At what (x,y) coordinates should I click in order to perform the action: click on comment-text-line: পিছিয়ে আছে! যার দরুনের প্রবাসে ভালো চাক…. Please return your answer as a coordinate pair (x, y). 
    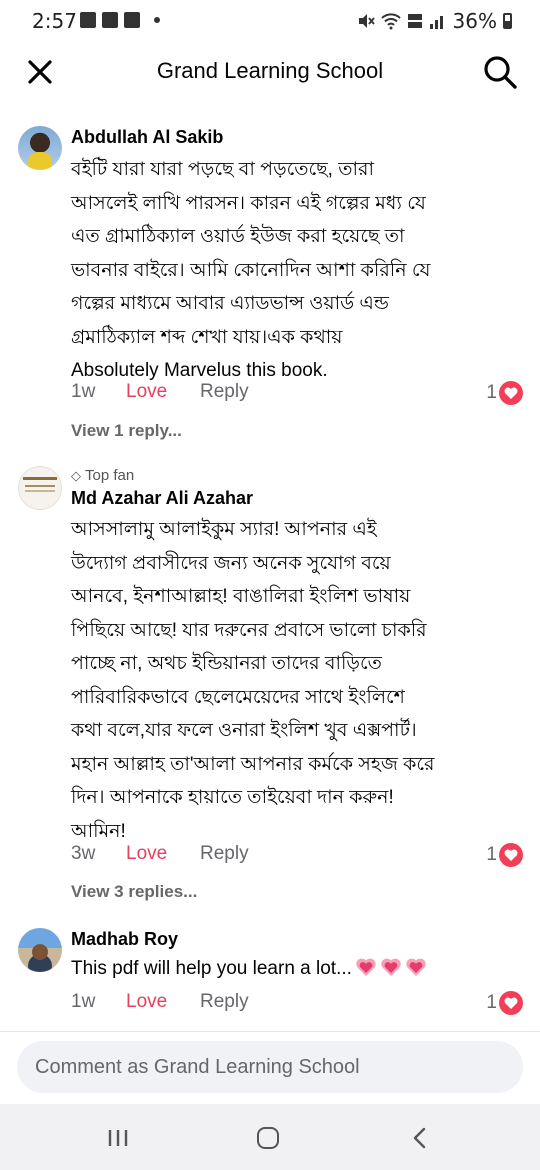
    Looking at the image, I should click on (249, 630).